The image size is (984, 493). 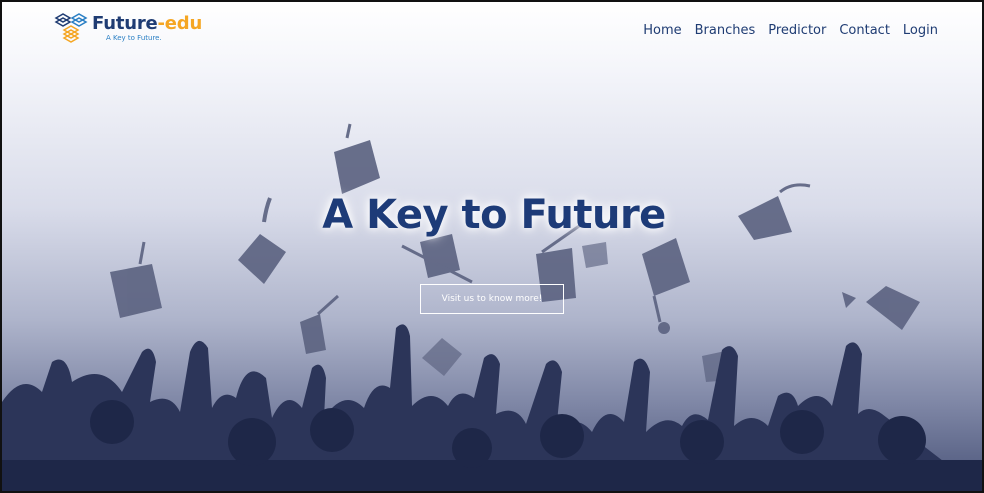 What do you see at coordinates (494, 215) in the screenshot?
I see `hero-title: A Key to Future` at bounding box center [494, 215].